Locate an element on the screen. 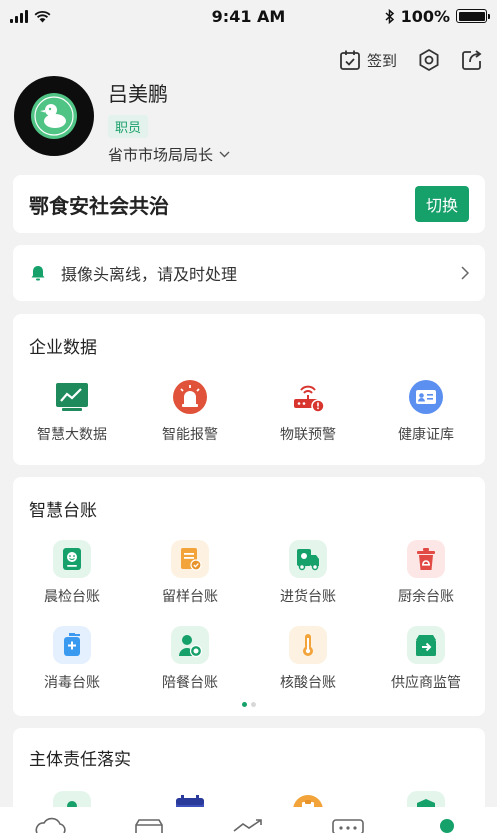  battery-percent: 100% is located at coordinates (425, 16).